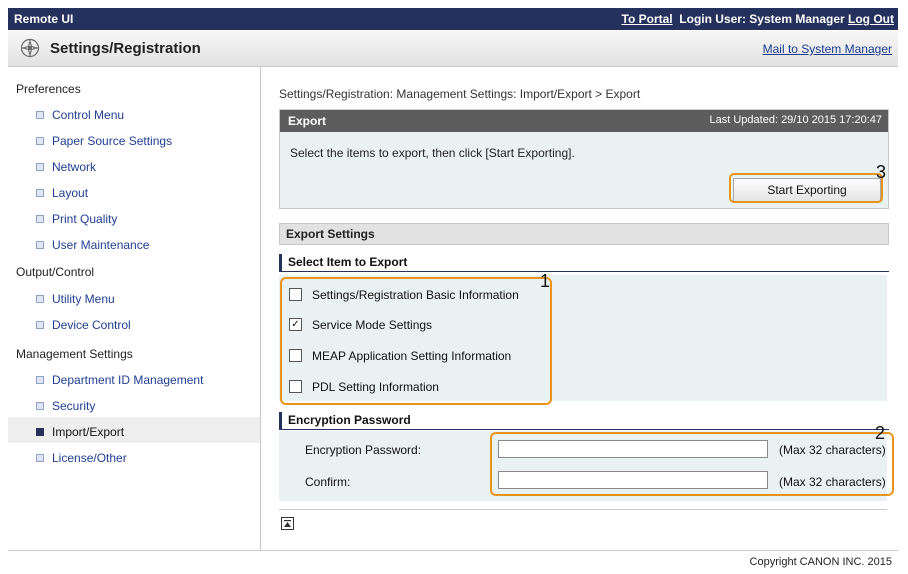 This screenshot has width=908, height=574. I want to click on export-settings-label: Export Settings, so click(330, 234).